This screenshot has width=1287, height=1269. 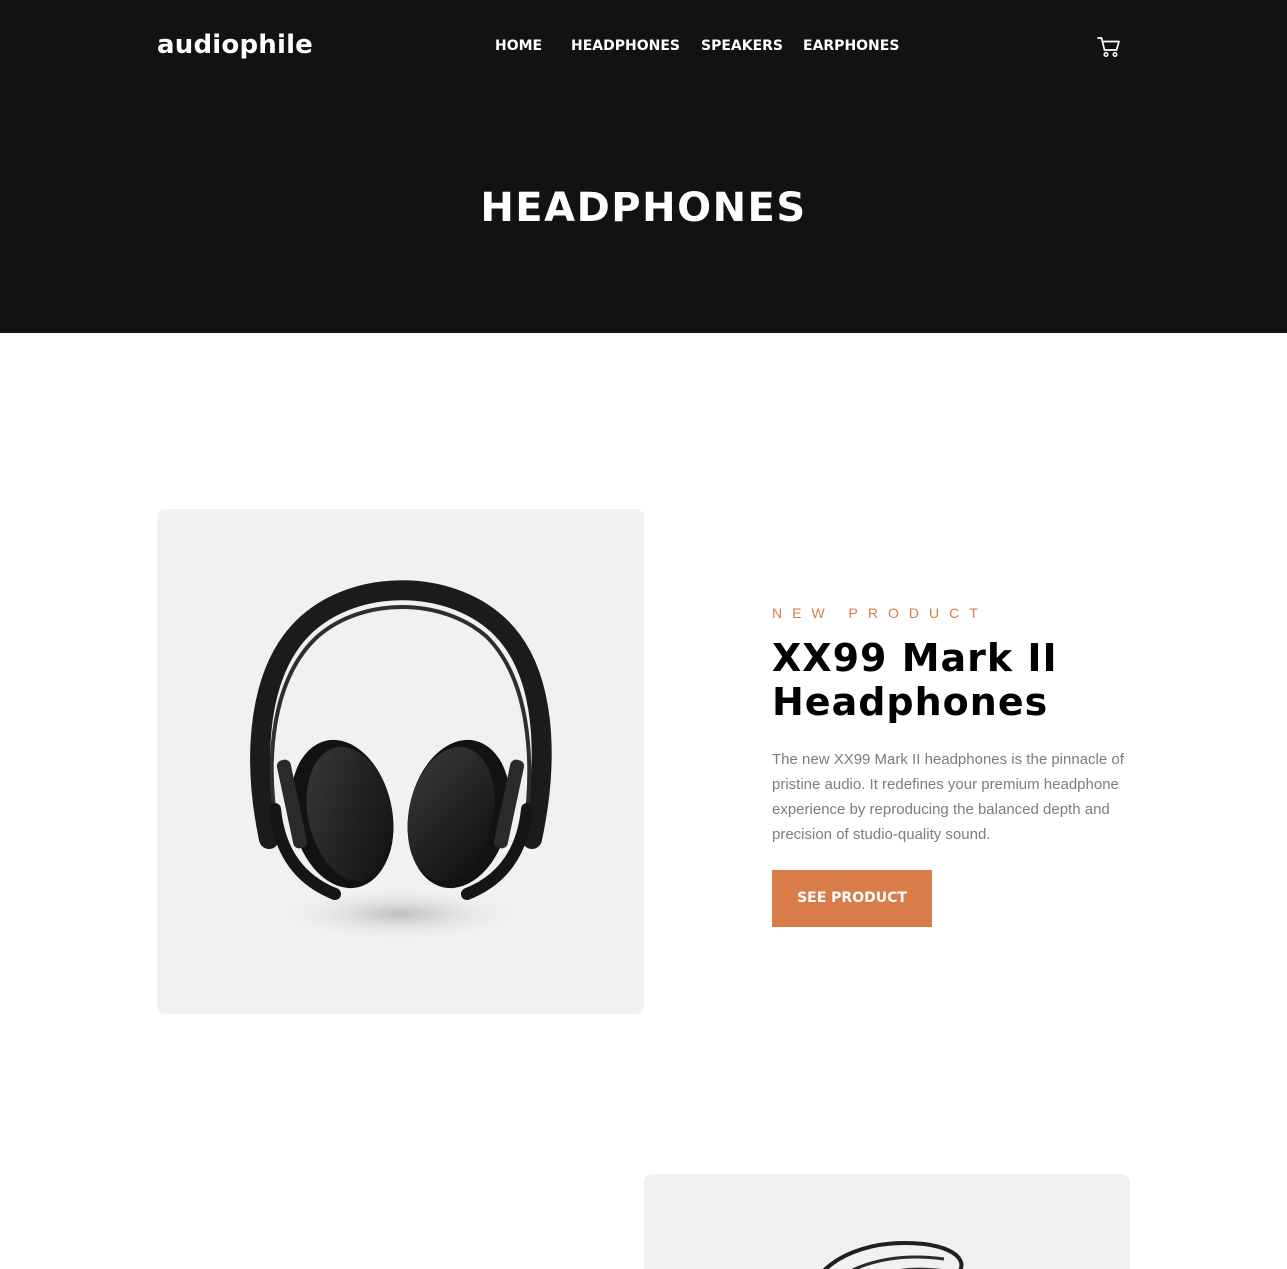 What do you see at coordinates (742, 46) in the screenshot?
I see `nav-item-speakers: SPEAKERS` at bounding box center [742, 46].